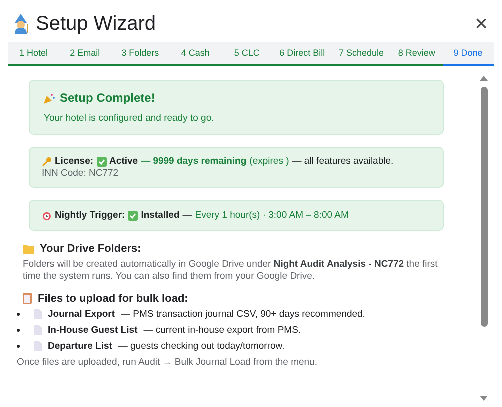  What do you see at coordinates (343, 161) in the screenshot?
I see `license-note: — all features available.` at bounding box center [343, 161].